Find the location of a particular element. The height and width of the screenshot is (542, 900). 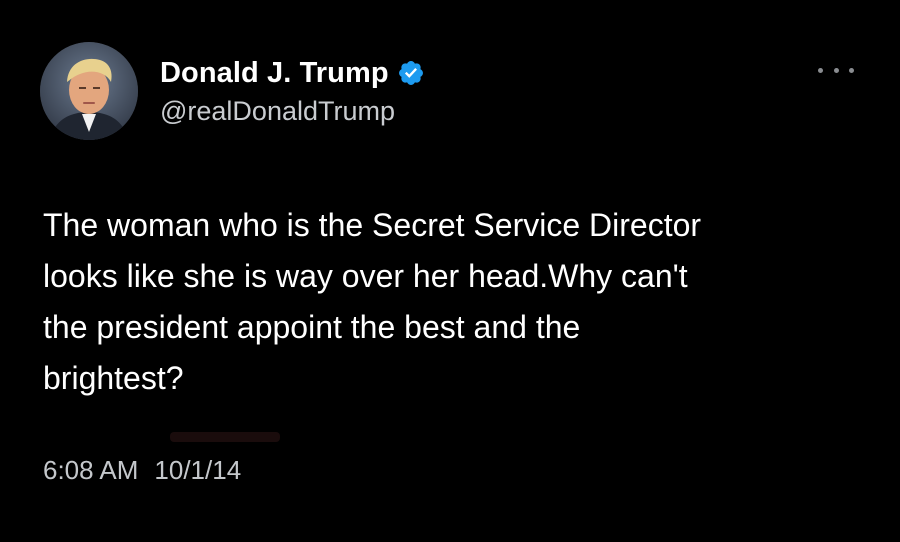

author-handle: @realDonaldTrump is located at coordinates (277, 111).